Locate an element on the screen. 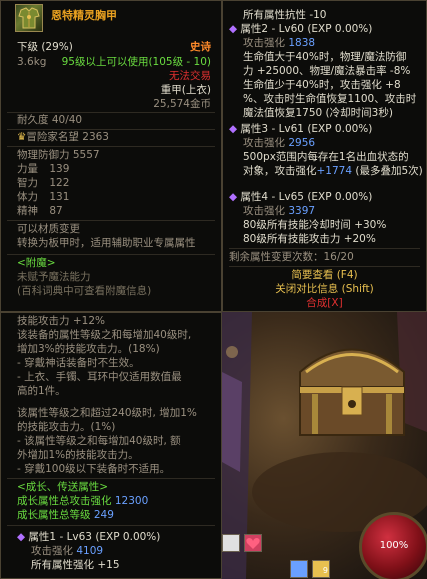 Image resolution: width=427 pixels, height=579 pixels. attr3-desc-line2: 对象，攻击强化+1774 (最多叠加5次) is located at coordinates (333, 171).